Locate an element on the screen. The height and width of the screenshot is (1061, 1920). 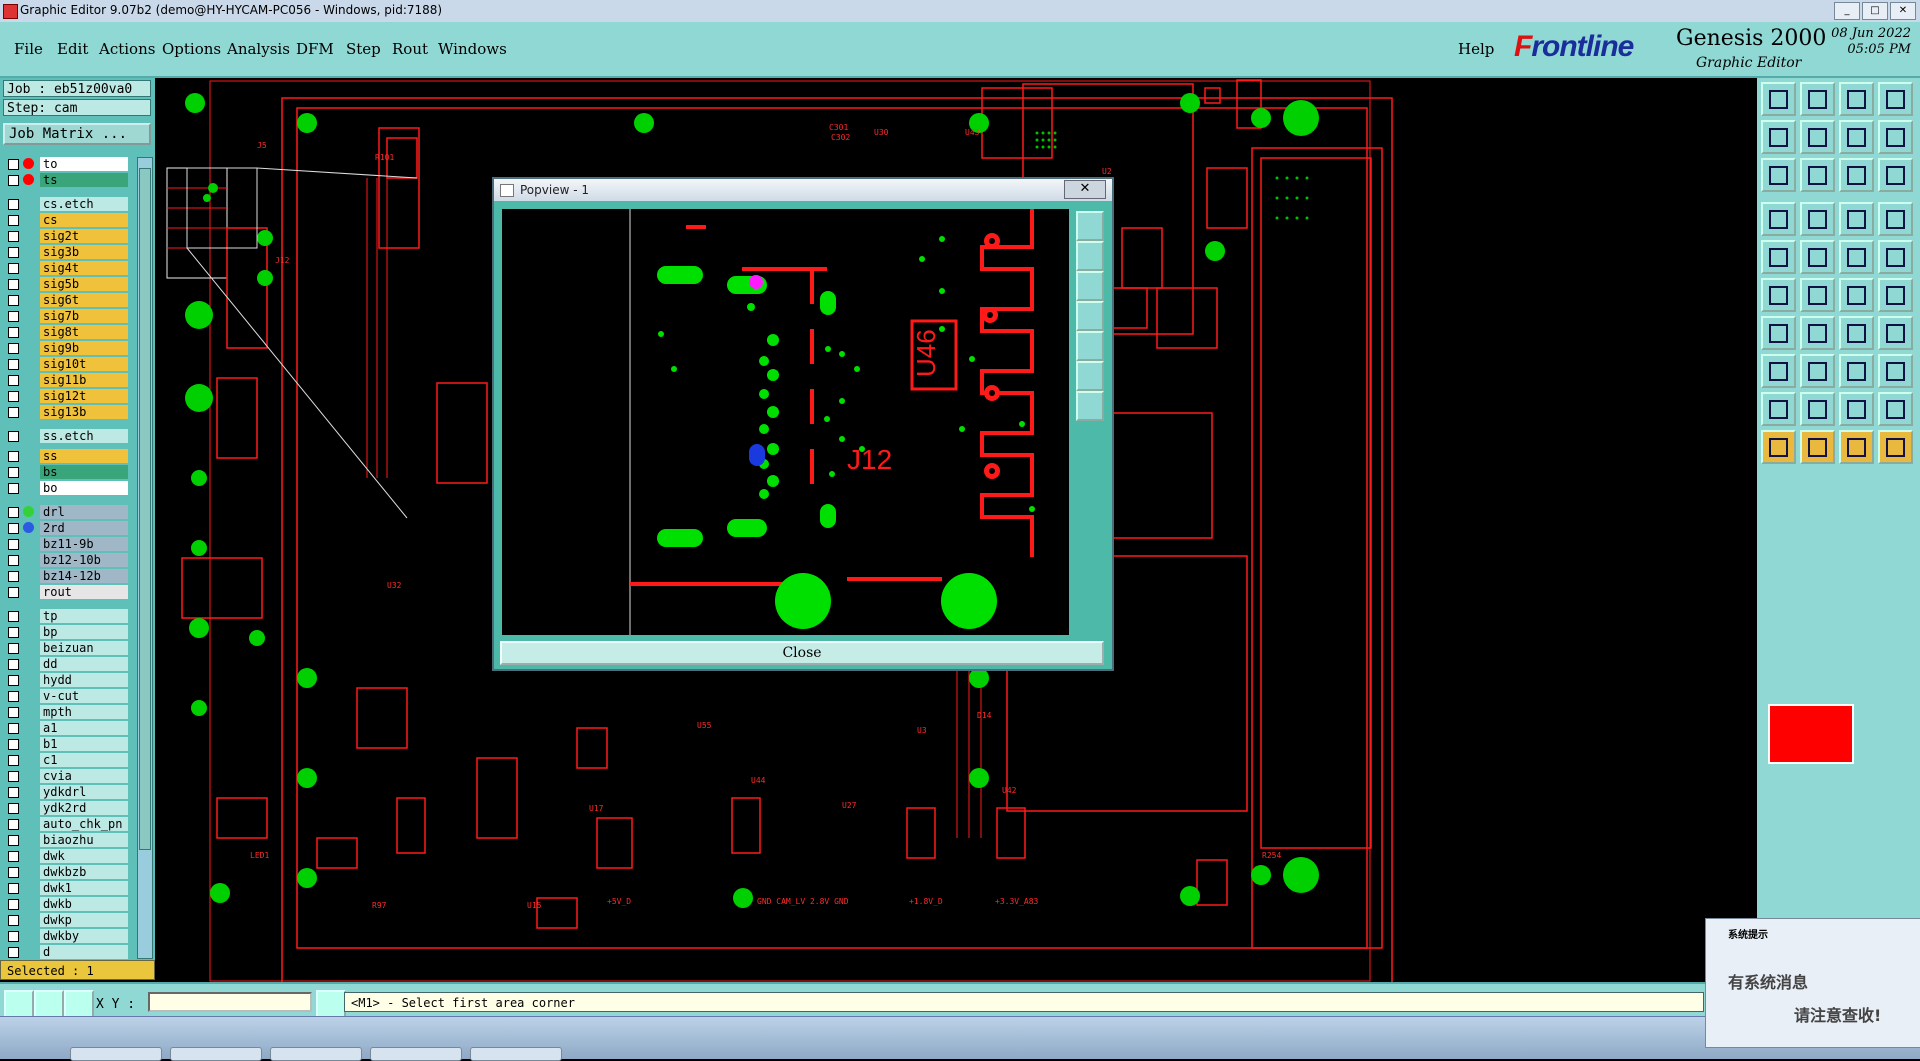
menu-file: File is located at coordinates (28, 49).